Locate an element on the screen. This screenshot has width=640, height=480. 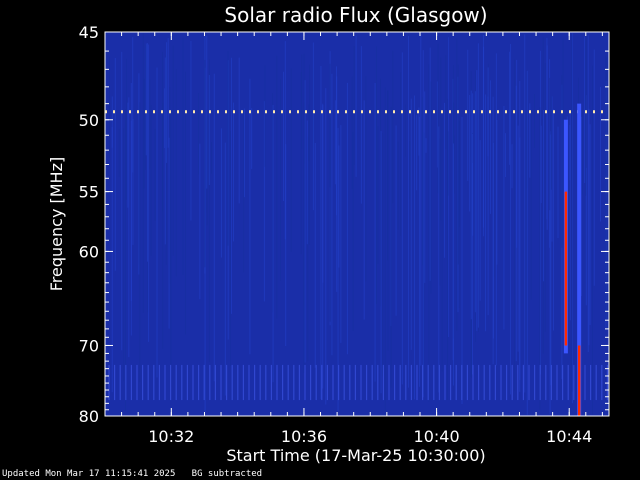
x-tick-label: 10:32 is located at coordinates (171, 436).